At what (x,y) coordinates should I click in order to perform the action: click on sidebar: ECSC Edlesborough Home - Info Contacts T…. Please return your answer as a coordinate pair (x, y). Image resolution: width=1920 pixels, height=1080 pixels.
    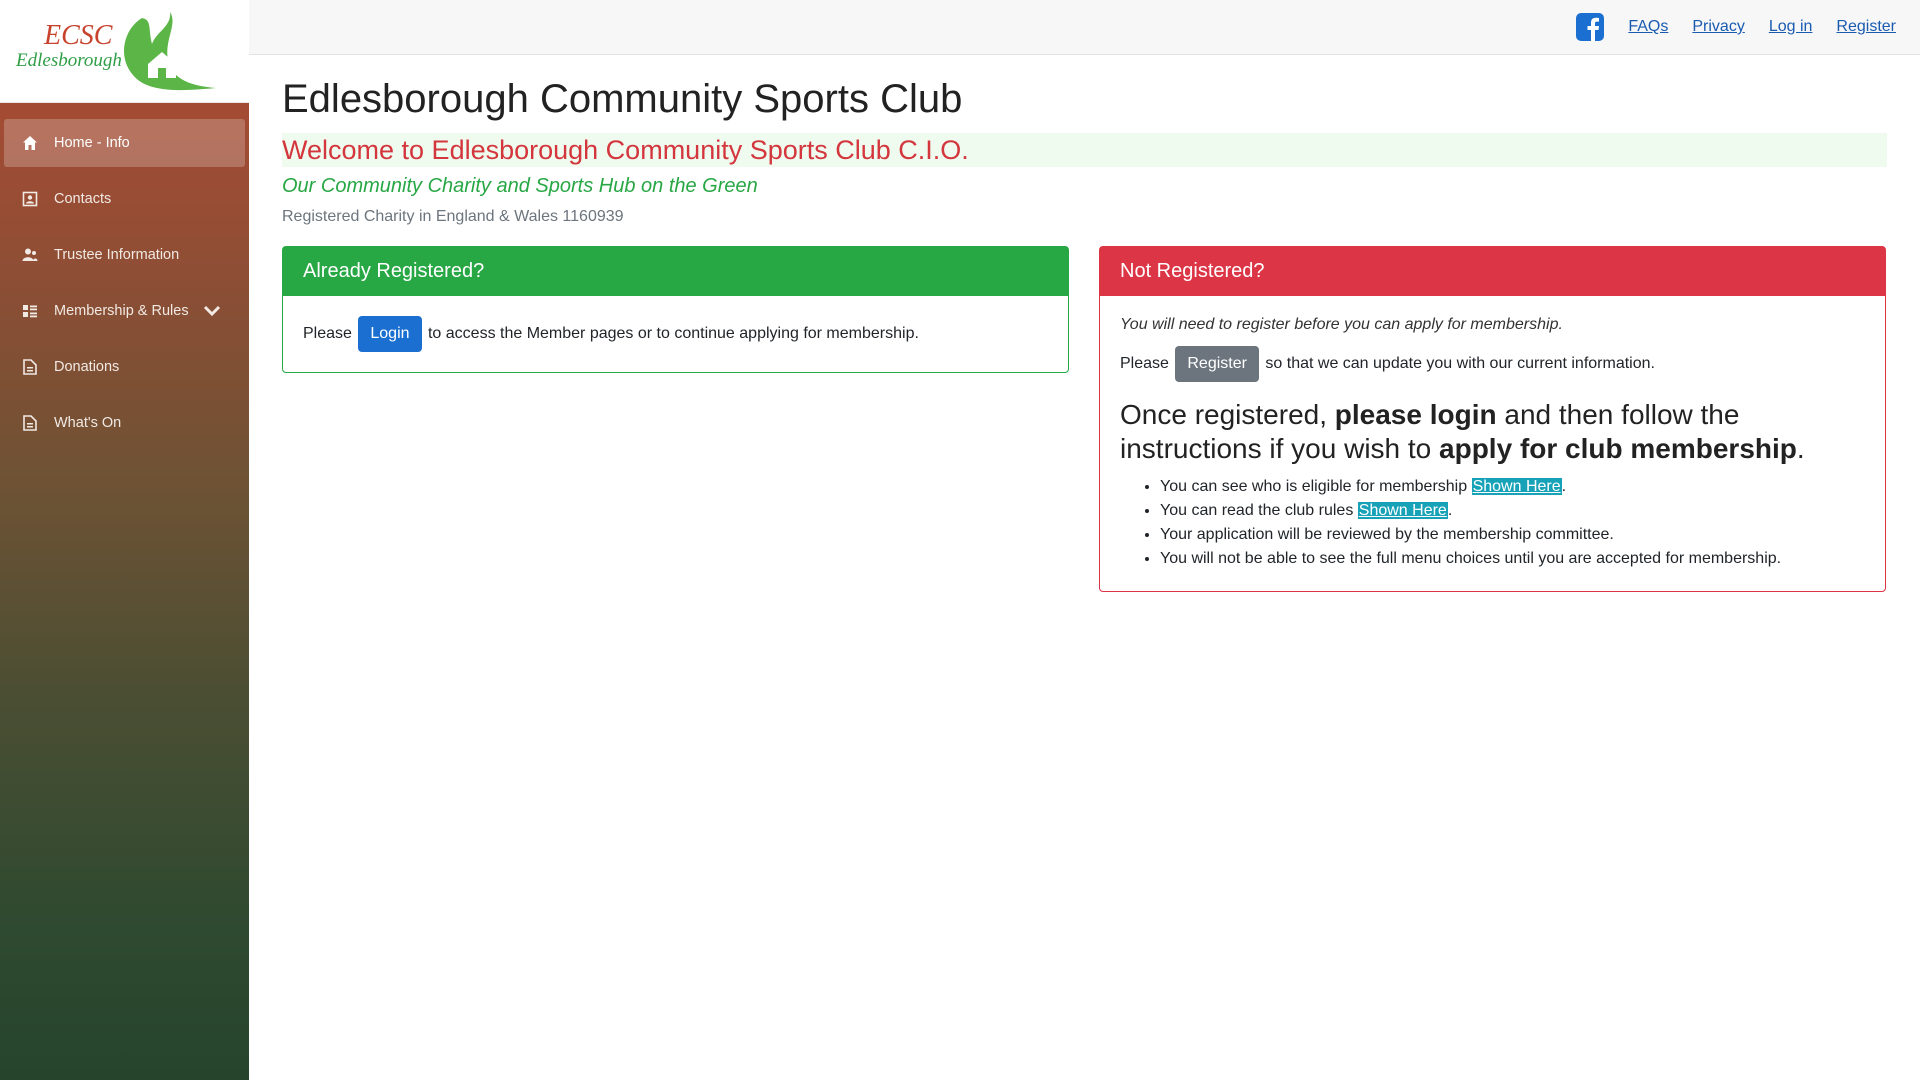
    Looking at the image, I should click on (124, 540).